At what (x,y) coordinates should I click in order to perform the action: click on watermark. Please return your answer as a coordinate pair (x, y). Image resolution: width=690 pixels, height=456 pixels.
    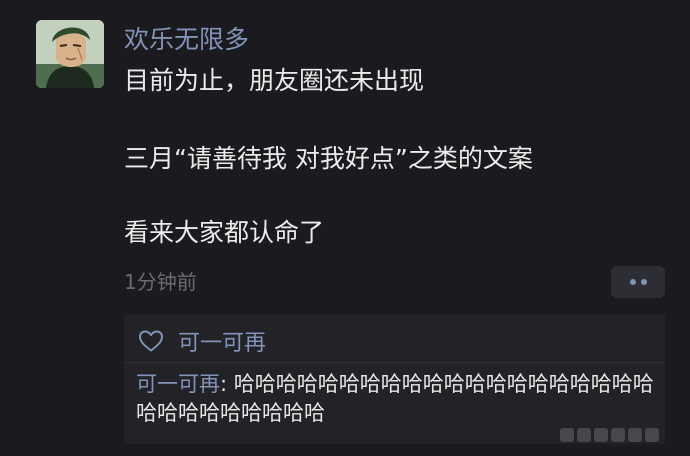
    Looking at the image, I should click on (620, 435).